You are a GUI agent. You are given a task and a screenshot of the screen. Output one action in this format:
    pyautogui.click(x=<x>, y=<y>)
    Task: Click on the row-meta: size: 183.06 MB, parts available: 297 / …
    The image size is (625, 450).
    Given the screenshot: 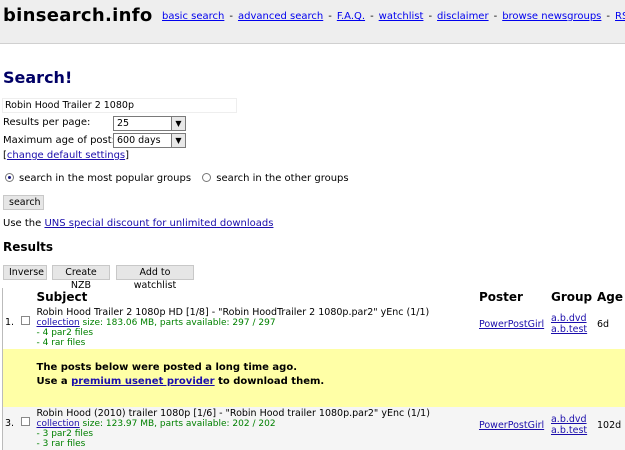 What is the action you would take?
    pyautogui.click(x=178, y=323)
    